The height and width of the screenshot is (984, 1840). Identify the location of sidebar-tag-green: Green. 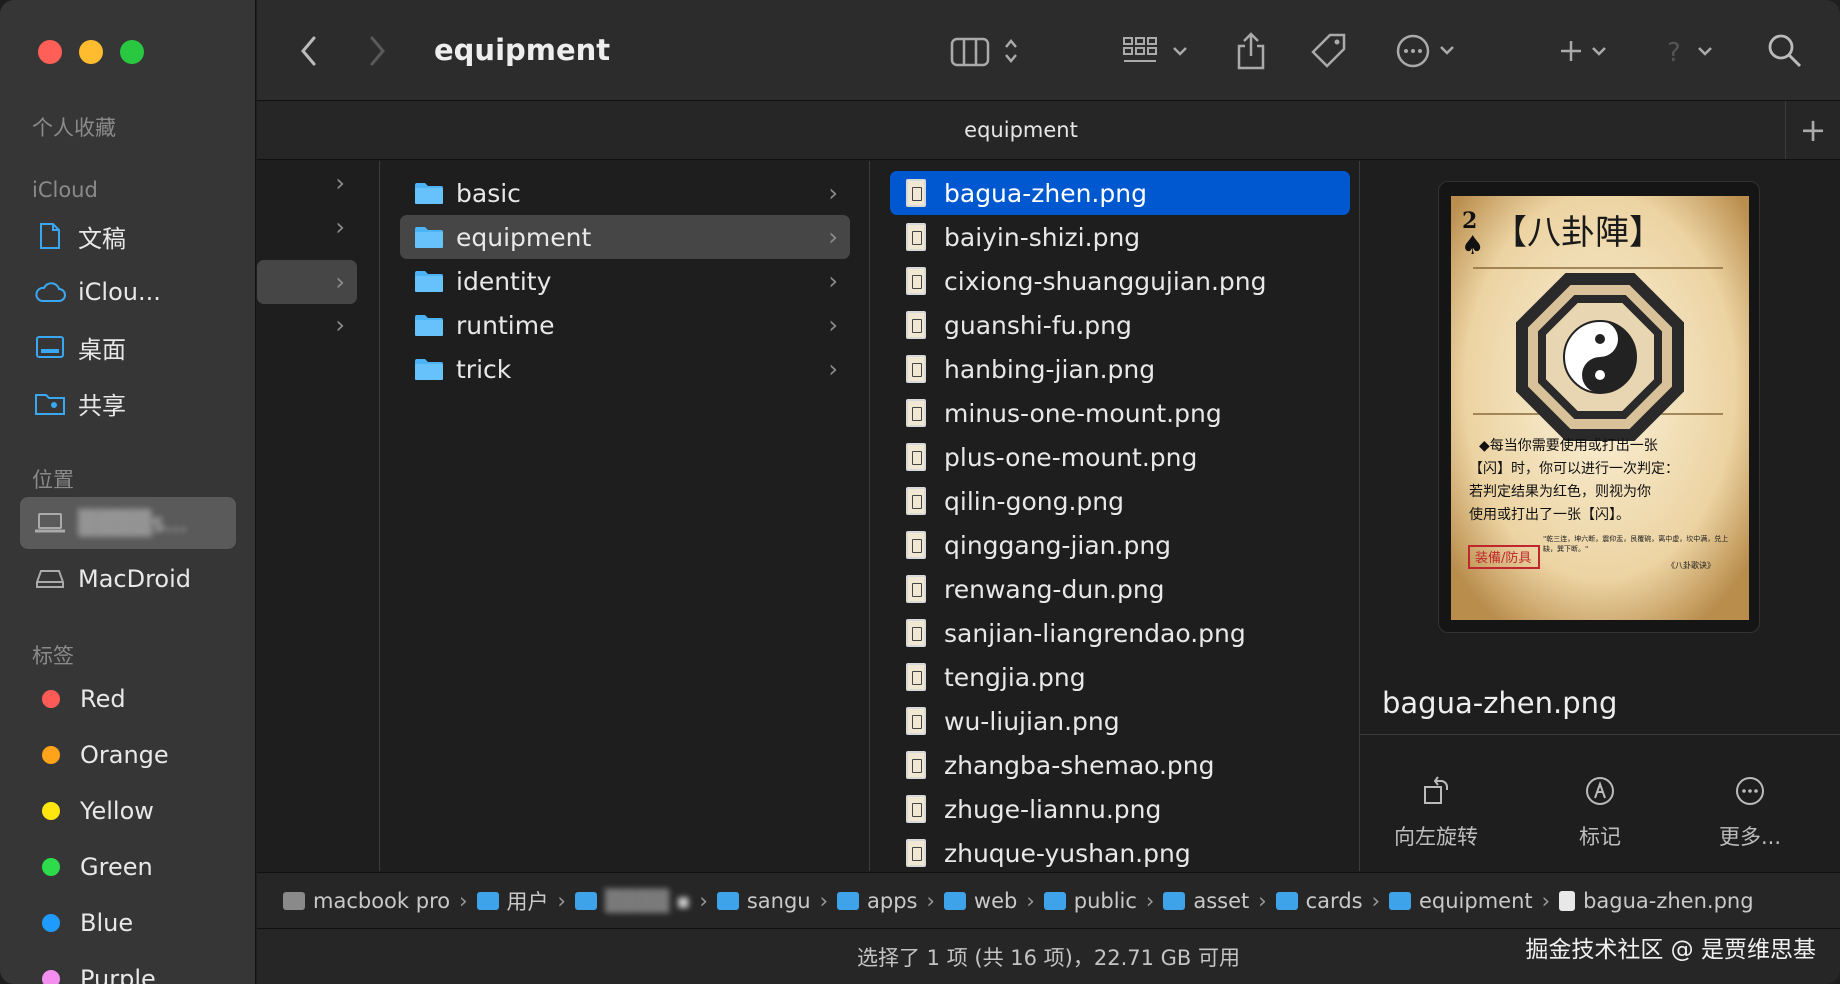
(128, 867).